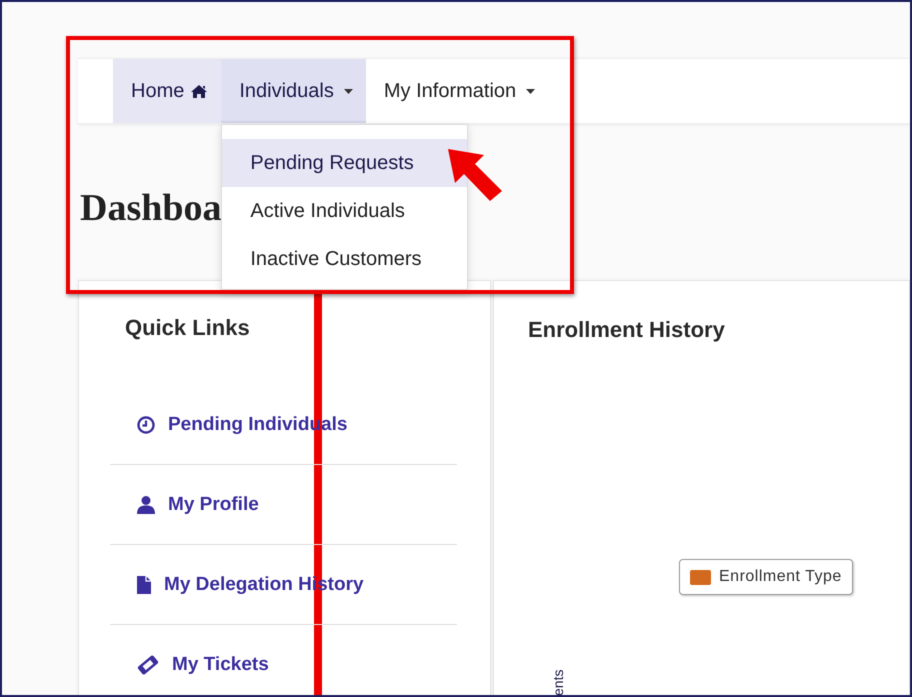  What do you see at coordinates (167, 91) in the screenshot?
I see `nav-link: Home` at bounding box center [167, 91].